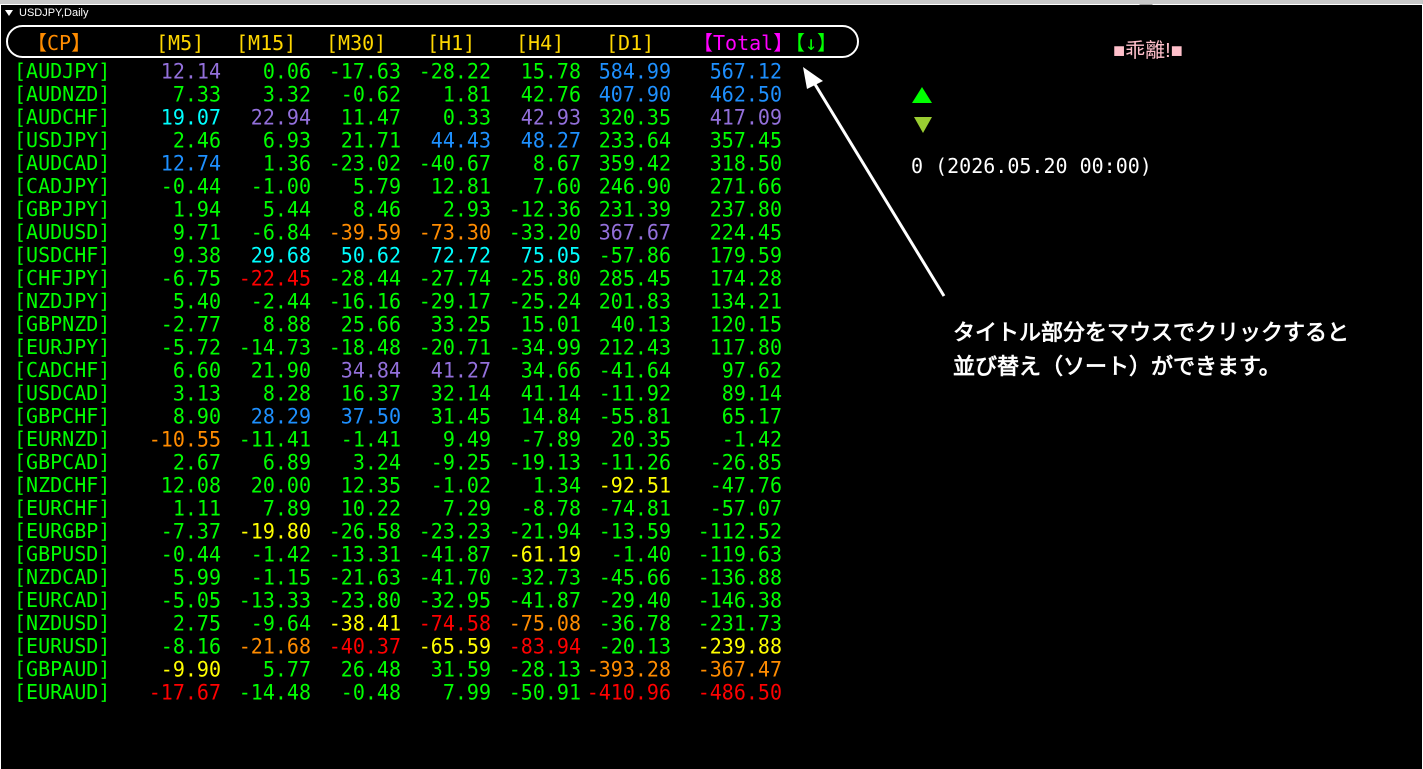 Image resolution: width=1423 pixels, height=769 pixels. Describe the element at coordinates (1151, 333) in the screenshot. I see `annotation-line-1: タイトル部分をマウスでクリックすると` at that location.